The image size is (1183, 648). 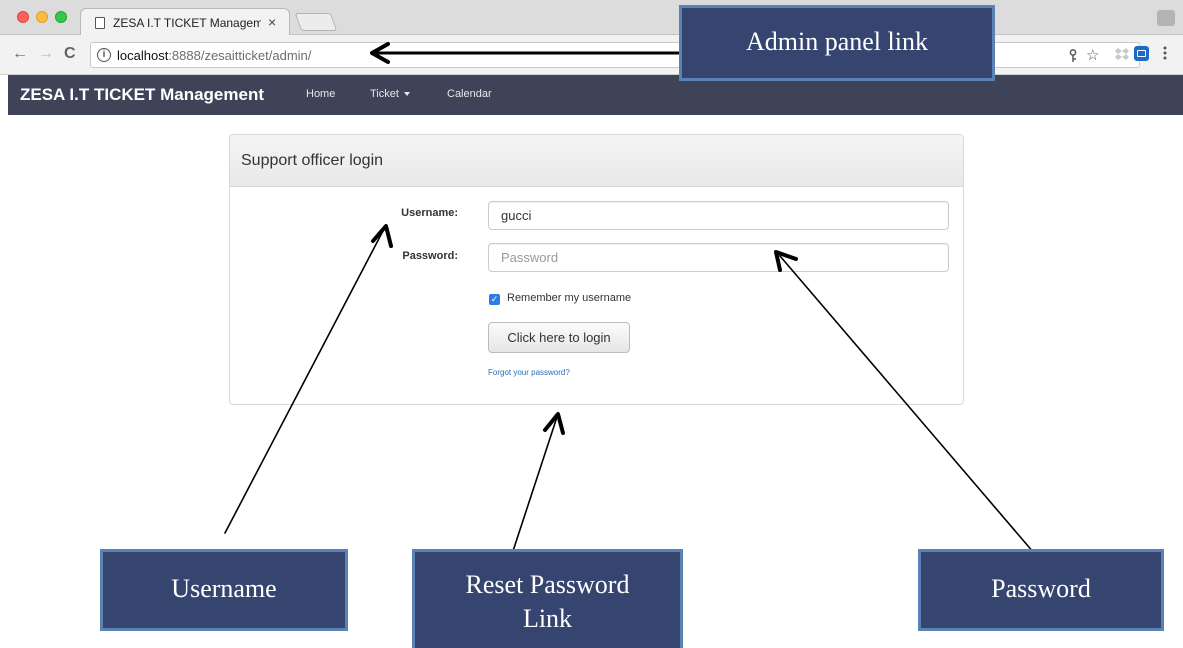 I want to click on extension-icon, so click(x=1141, y=53).